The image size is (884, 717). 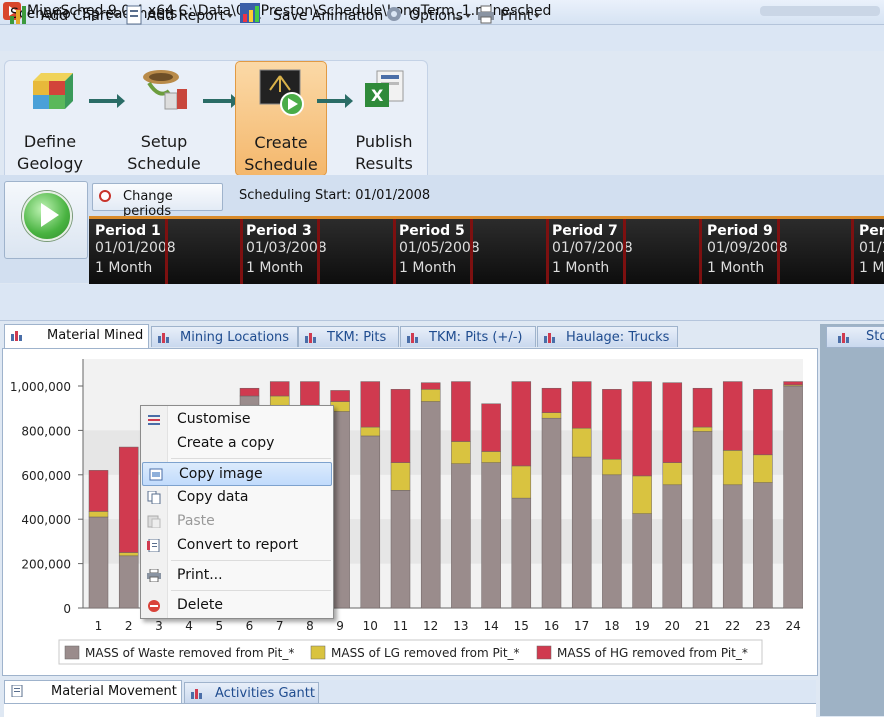 What do you see at coordinates (428, 15) in the screenshot?
I see `options-button: Options` at bounding box center [428, 15].